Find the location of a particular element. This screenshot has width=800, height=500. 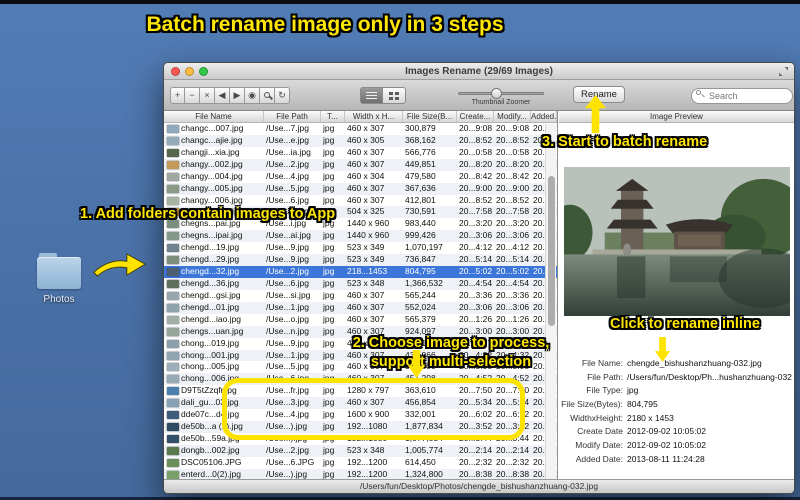

delete-button: × is located at coordinates (207, 95).